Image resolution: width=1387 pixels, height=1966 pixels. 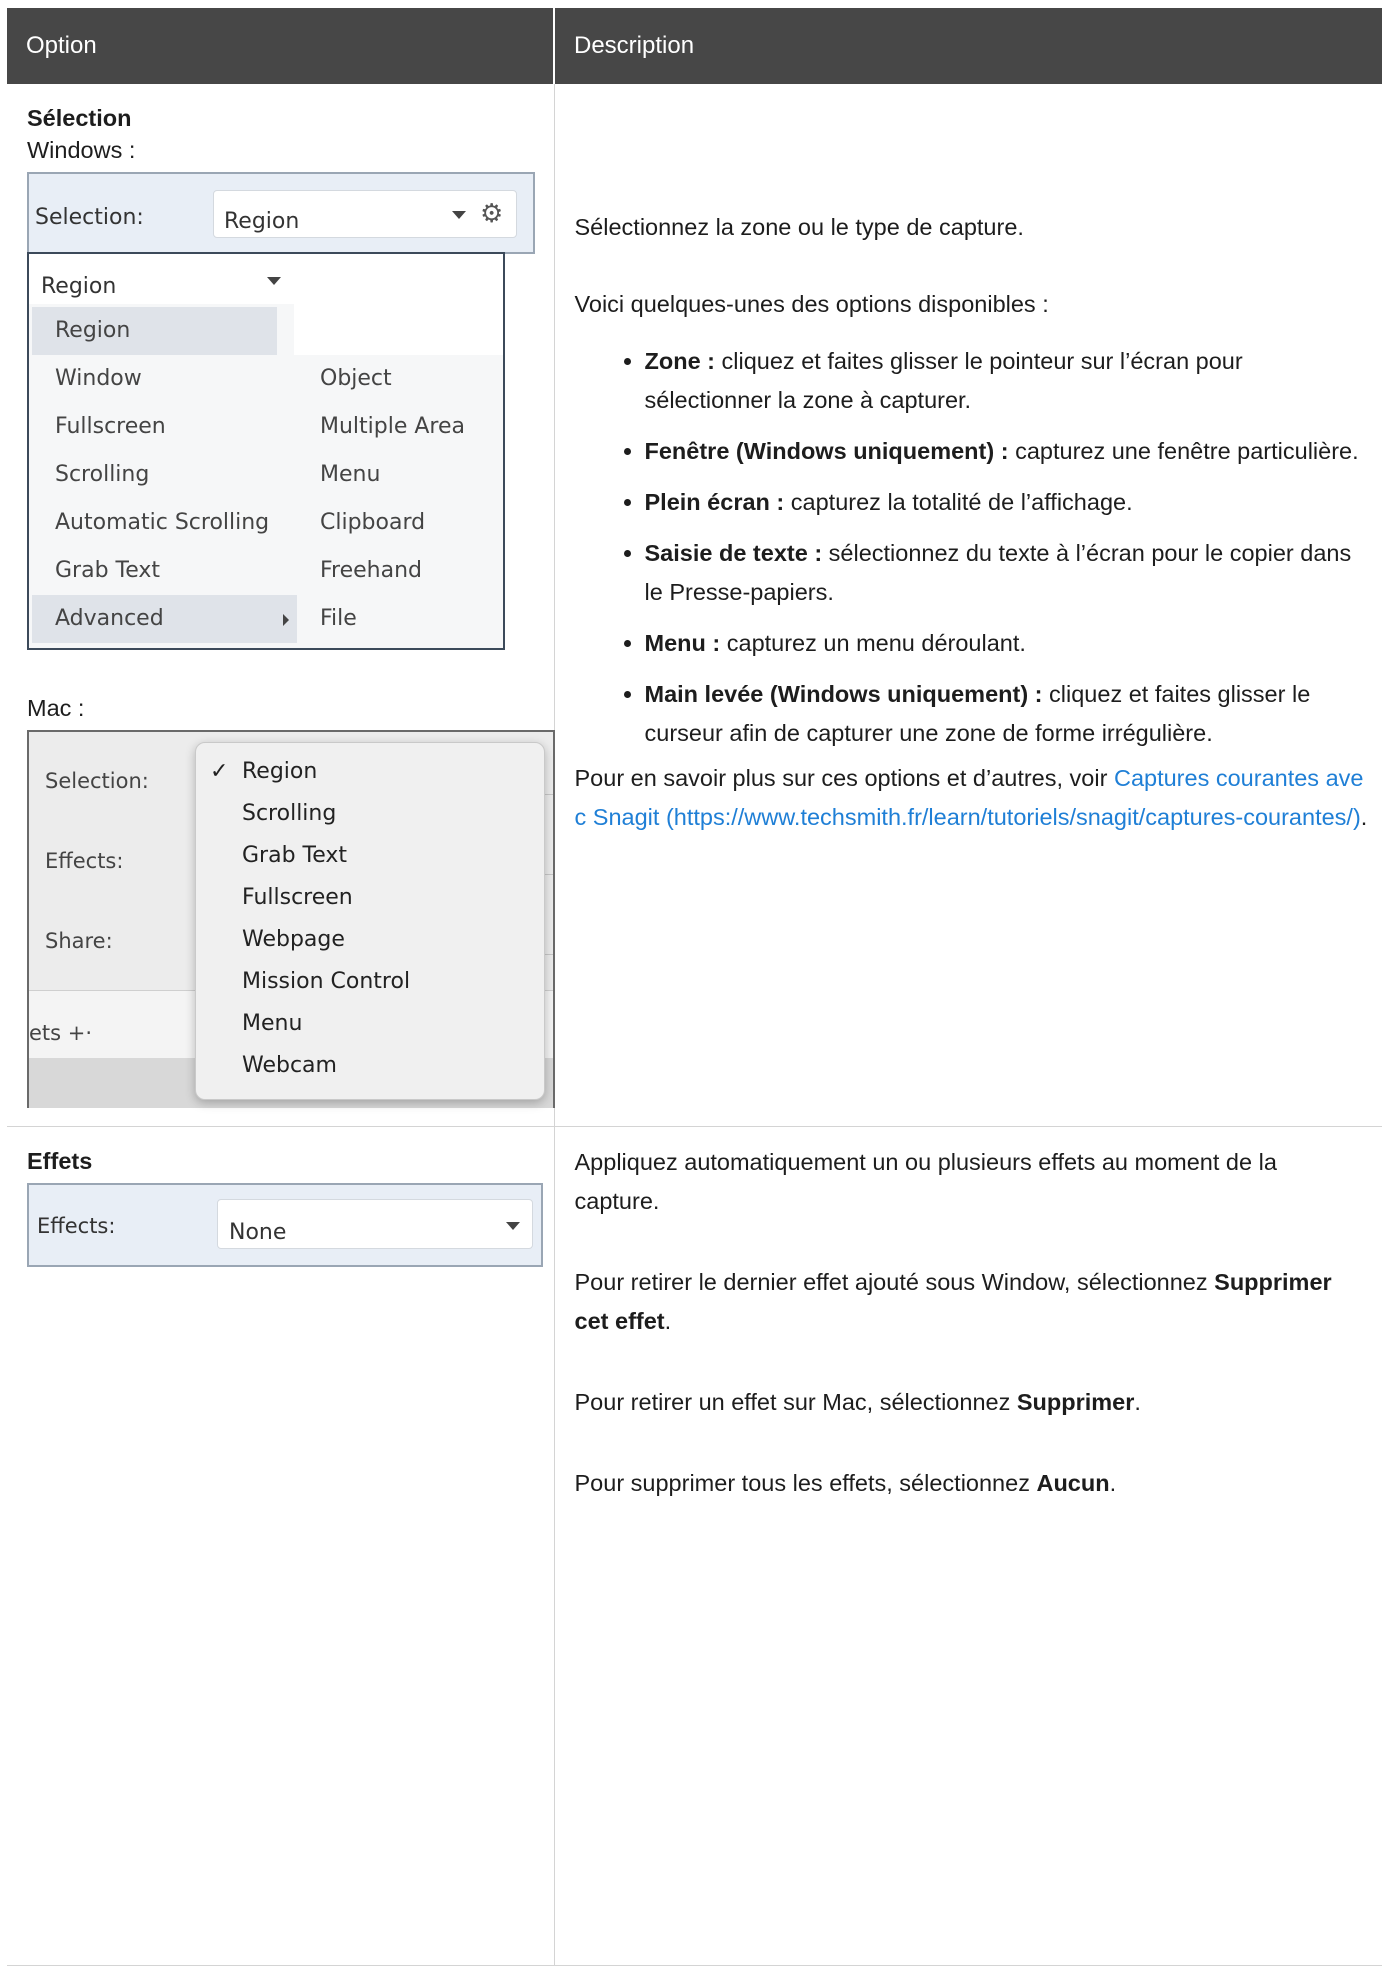 I want to click on bullet-term: Saisie de texte :, so click(x=733, y=553).